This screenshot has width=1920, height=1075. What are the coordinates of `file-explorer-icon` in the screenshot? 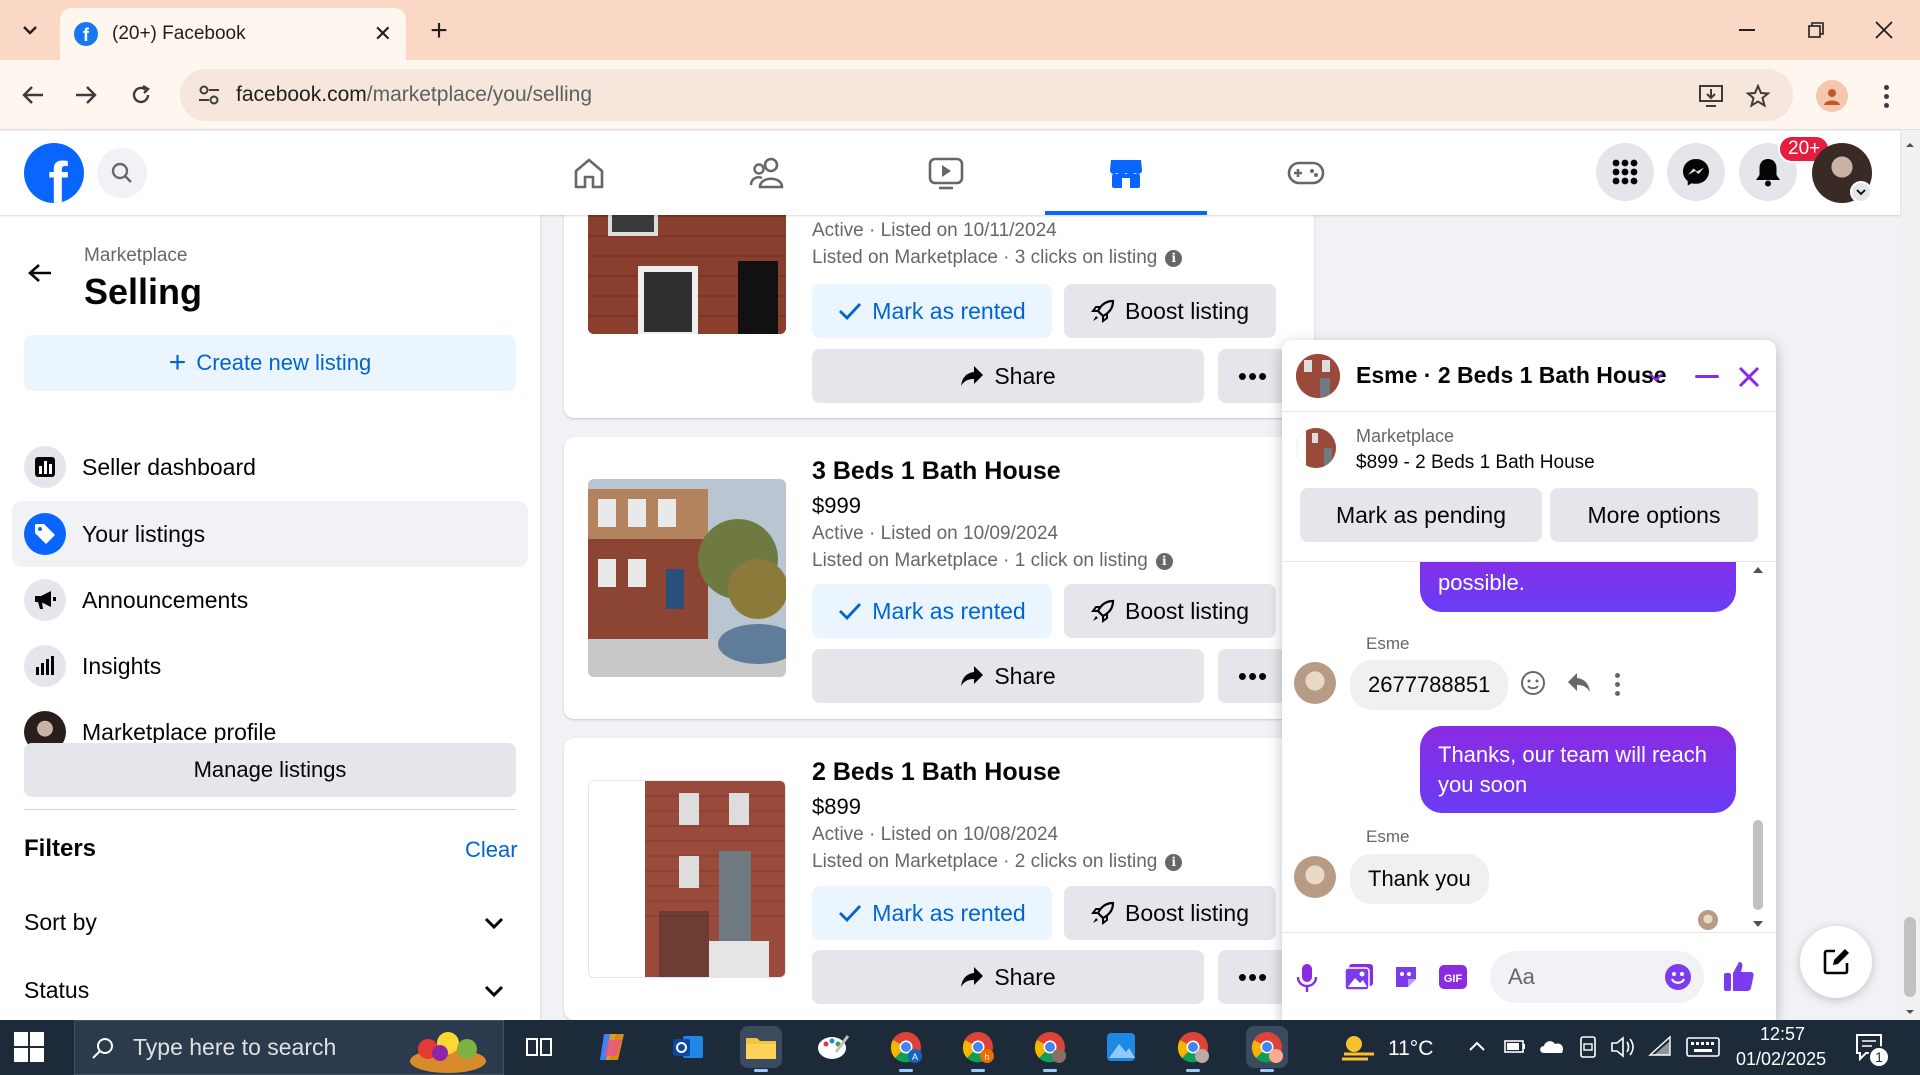 It's located at (761, 1049).